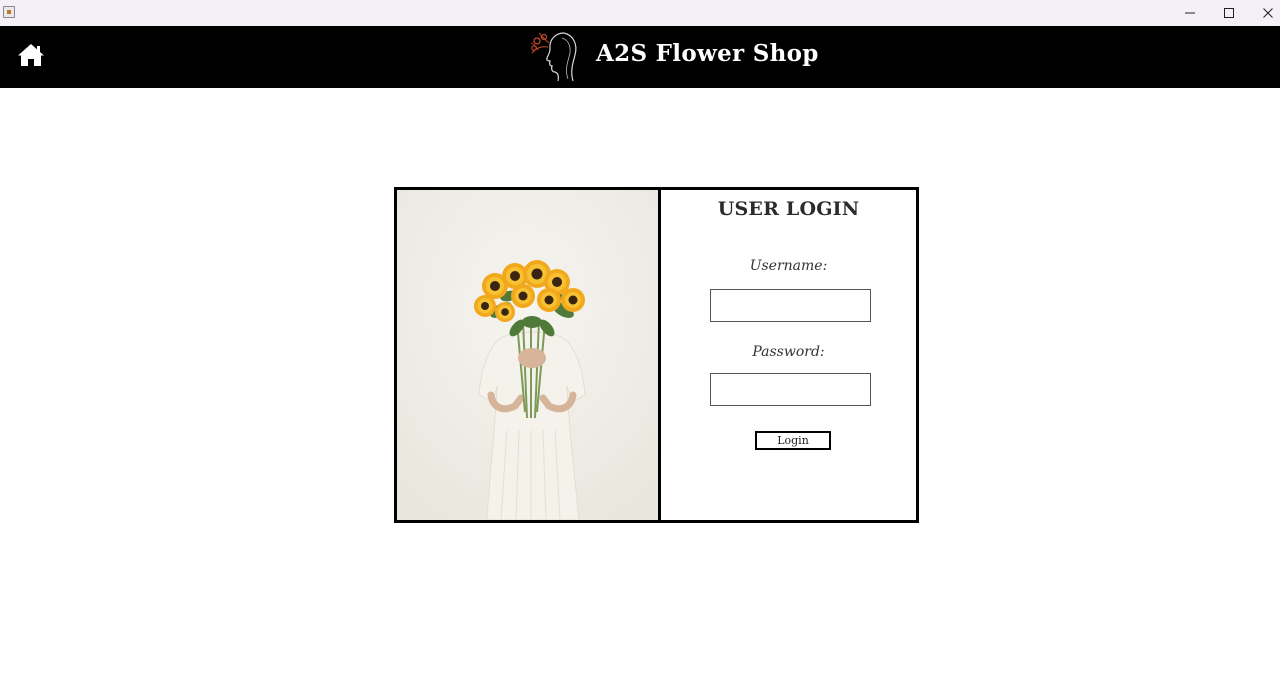 Image resolution: width=1280 pixels, height=683 pixels. I want to click on minimize-button, so click(1190, 13).